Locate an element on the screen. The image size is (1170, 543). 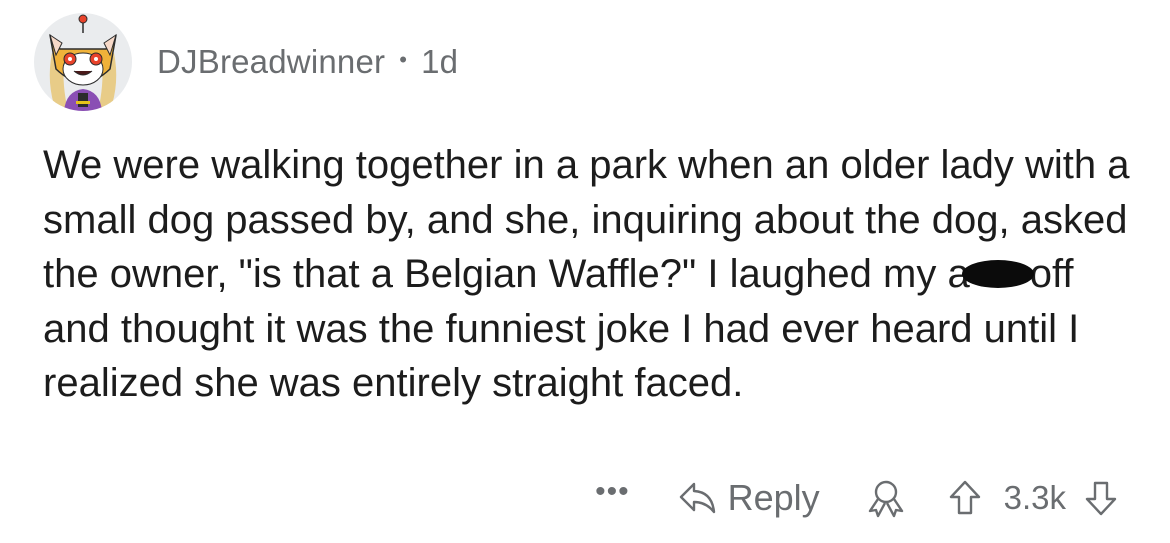
avatar-image-icon is located at coordinates (83, 62).